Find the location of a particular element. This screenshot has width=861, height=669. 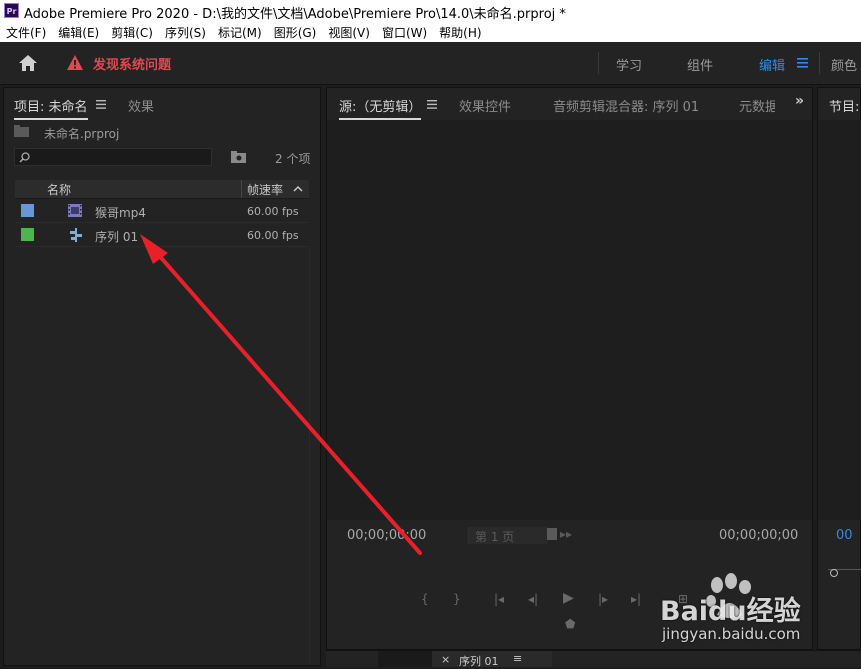

page-selector: 第 1 页 is located at coordinates (507, 535).